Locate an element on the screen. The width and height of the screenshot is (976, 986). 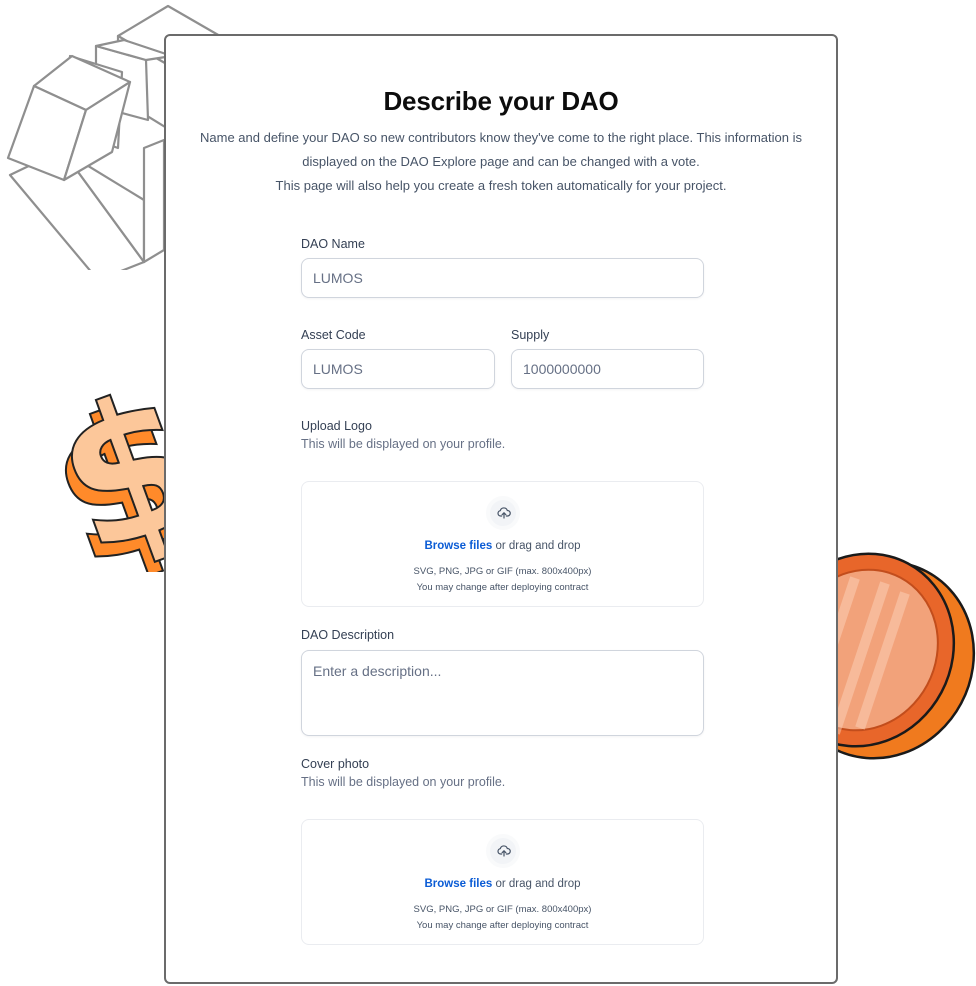
asset-code-input is located at coordinates (398, 369).